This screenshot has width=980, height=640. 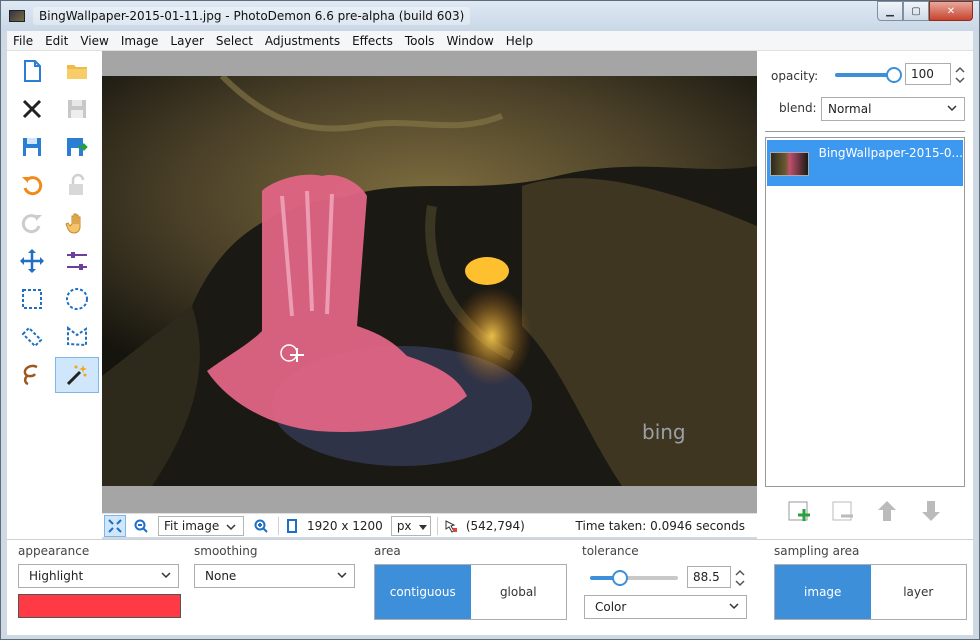 What do you see at coordinates (709, 577) in the screenshot?
I see `tolerance-input: 88.5` at bounding box center [709, 577].